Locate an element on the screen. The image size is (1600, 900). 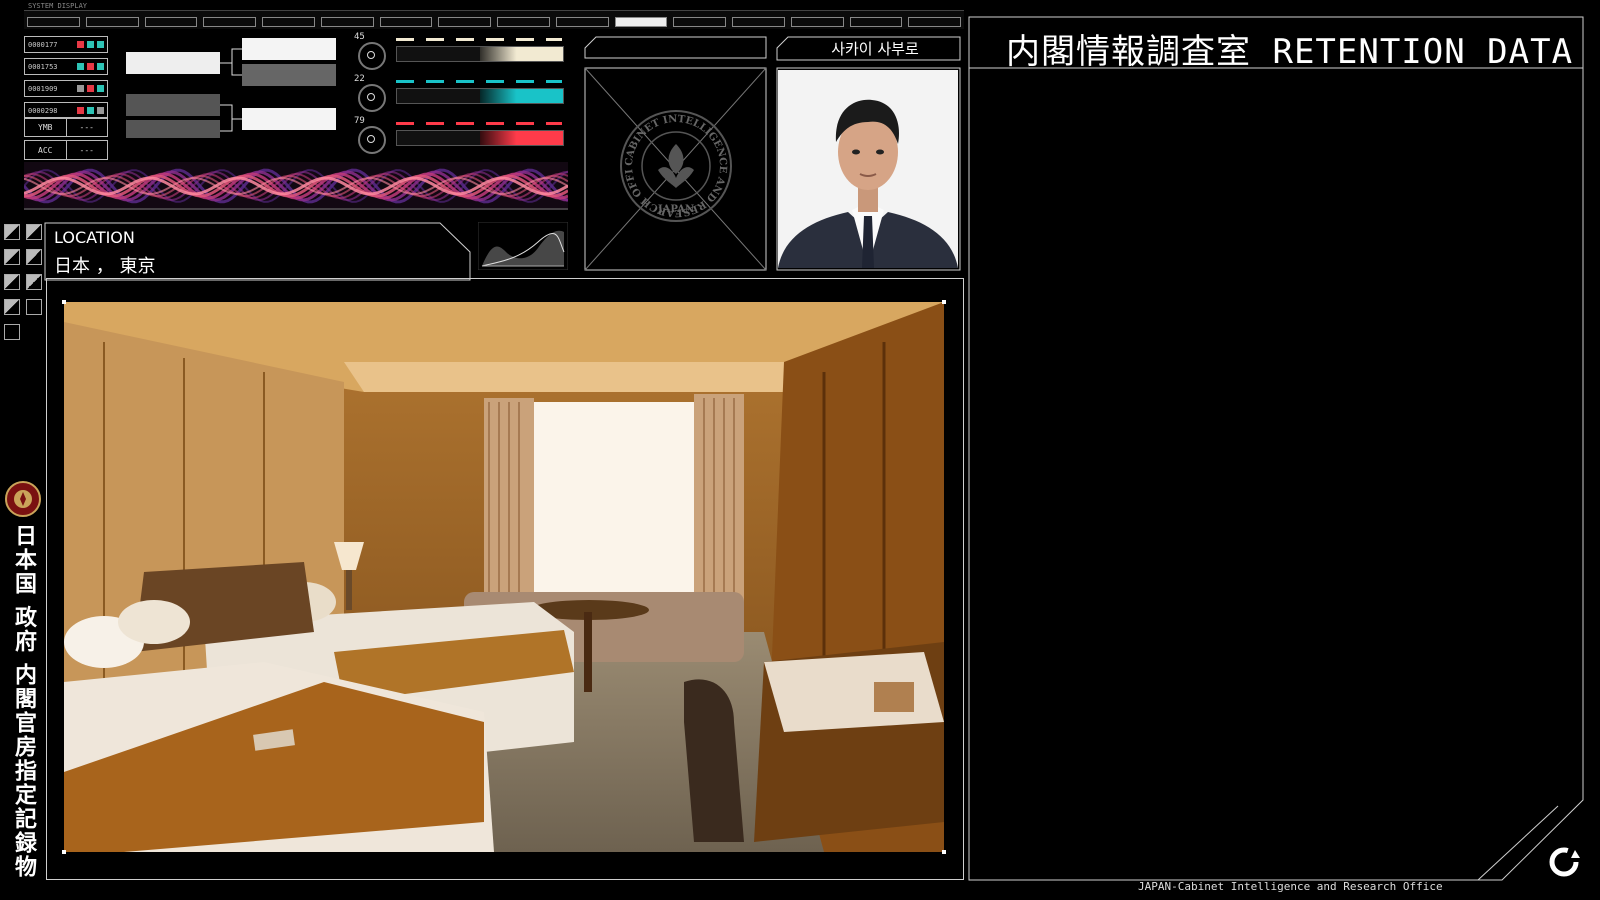
waveform-band is located at coordinates (296, 186).